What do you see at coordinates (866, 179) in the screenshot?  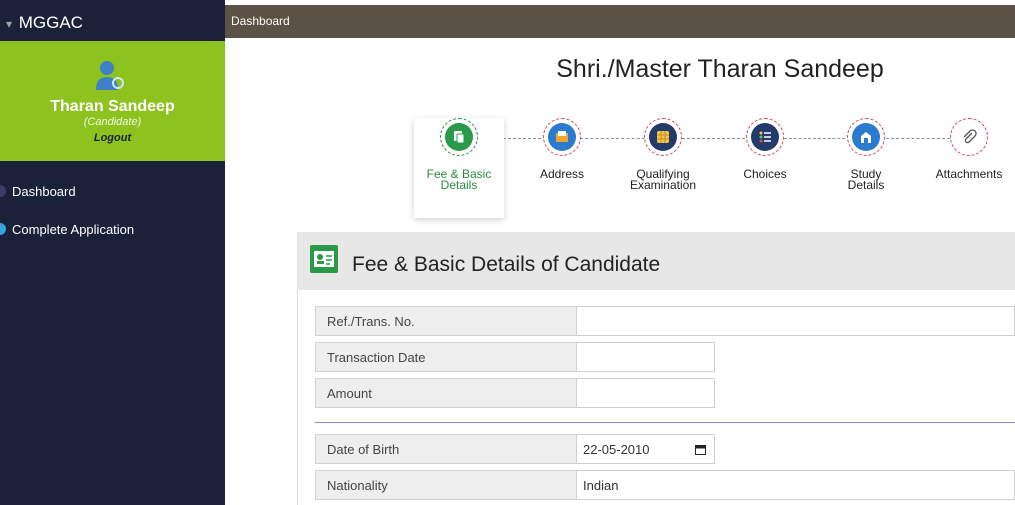 I see `step-label: Study Details` at bounding box center [866, 179].